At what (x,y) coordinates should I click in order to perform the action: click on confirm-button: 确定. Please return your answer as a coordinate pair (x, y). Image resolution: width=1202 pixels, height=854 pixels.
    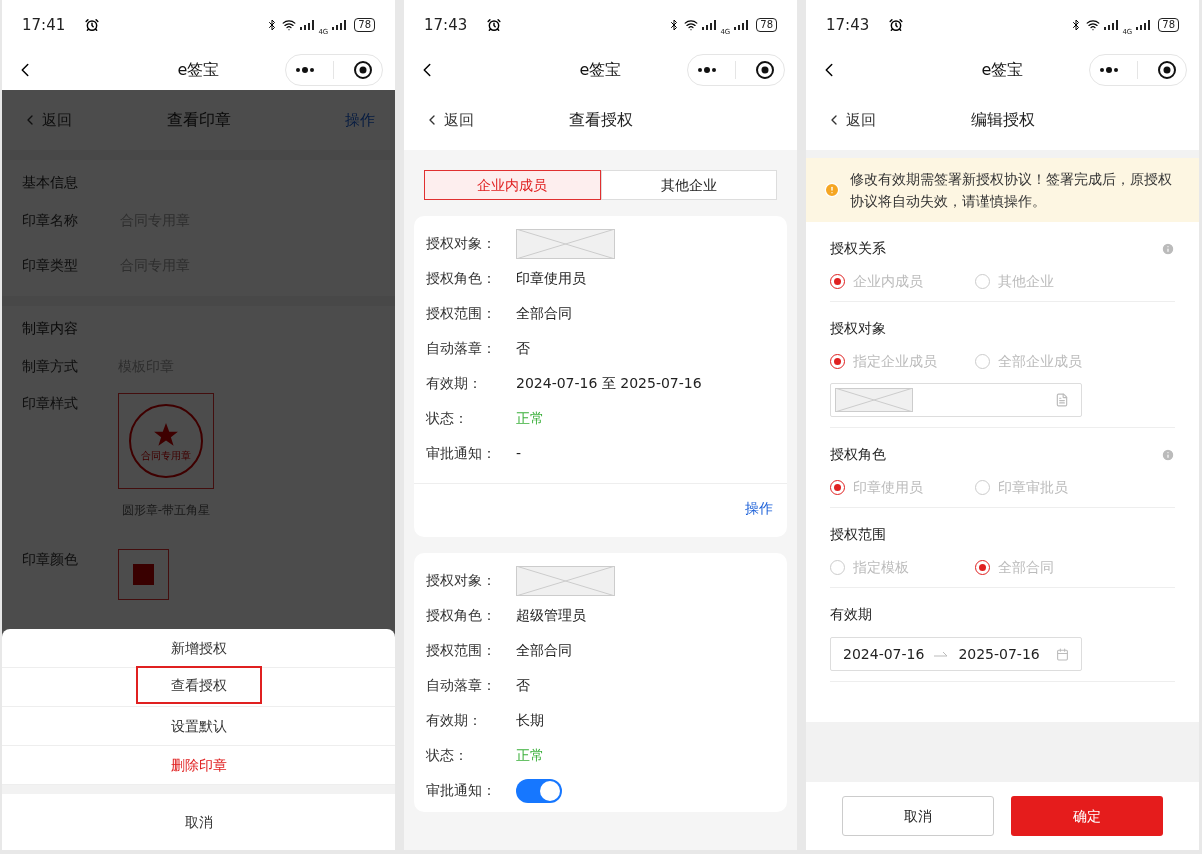
    Looking at the image, I should click on (1087, 816).